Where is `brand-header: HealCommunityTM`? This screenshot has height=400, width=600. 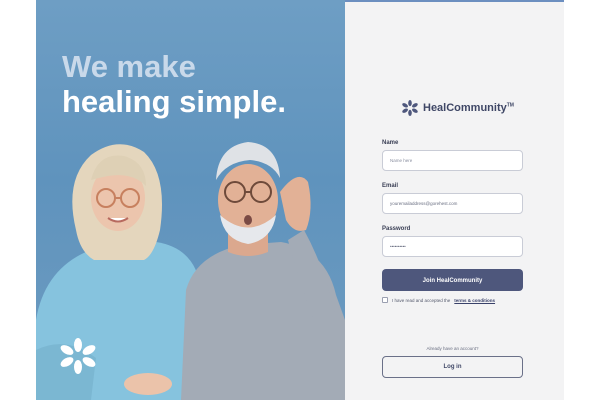
brand-header: HealCommunityTM is located at coordinates (458, 108).